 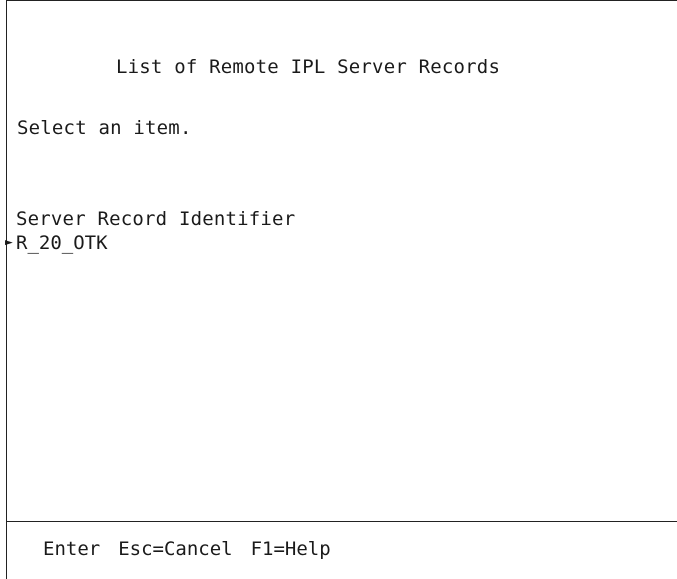 What do you see at coordinates (104, 128) in the screenshot?
I see `instruction-text: Select an item.` at bounding box center [104, 128].